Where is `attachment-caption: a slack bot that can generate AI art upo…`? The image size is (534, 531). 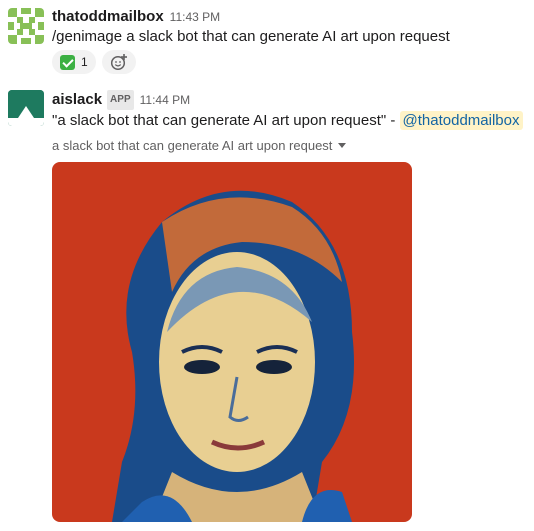
attachment-caption: a slack bot that can generate AI art upo… is located at coordinates (199, 145).